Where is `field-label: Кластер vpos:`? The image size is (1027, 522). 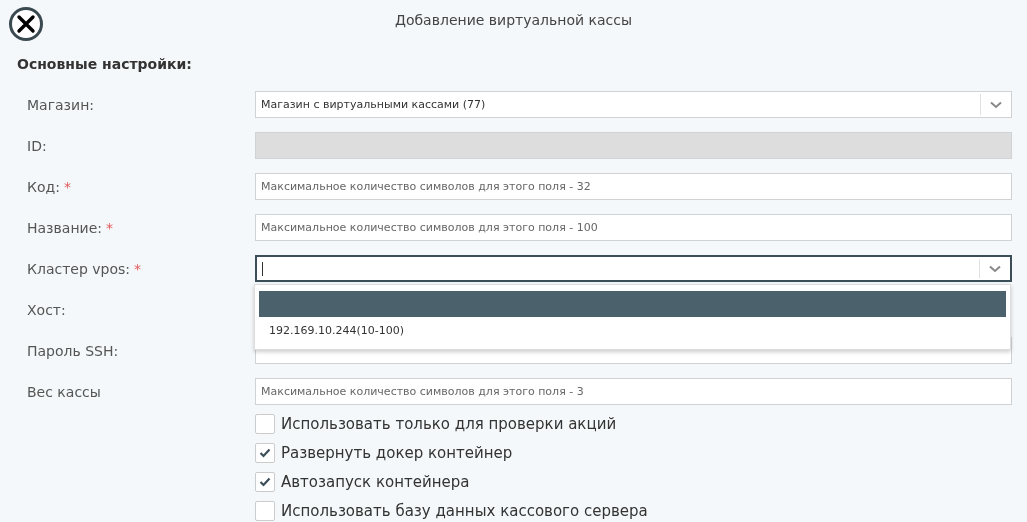 field-label: Кластер vpos: is located at coordinates (79, 268).